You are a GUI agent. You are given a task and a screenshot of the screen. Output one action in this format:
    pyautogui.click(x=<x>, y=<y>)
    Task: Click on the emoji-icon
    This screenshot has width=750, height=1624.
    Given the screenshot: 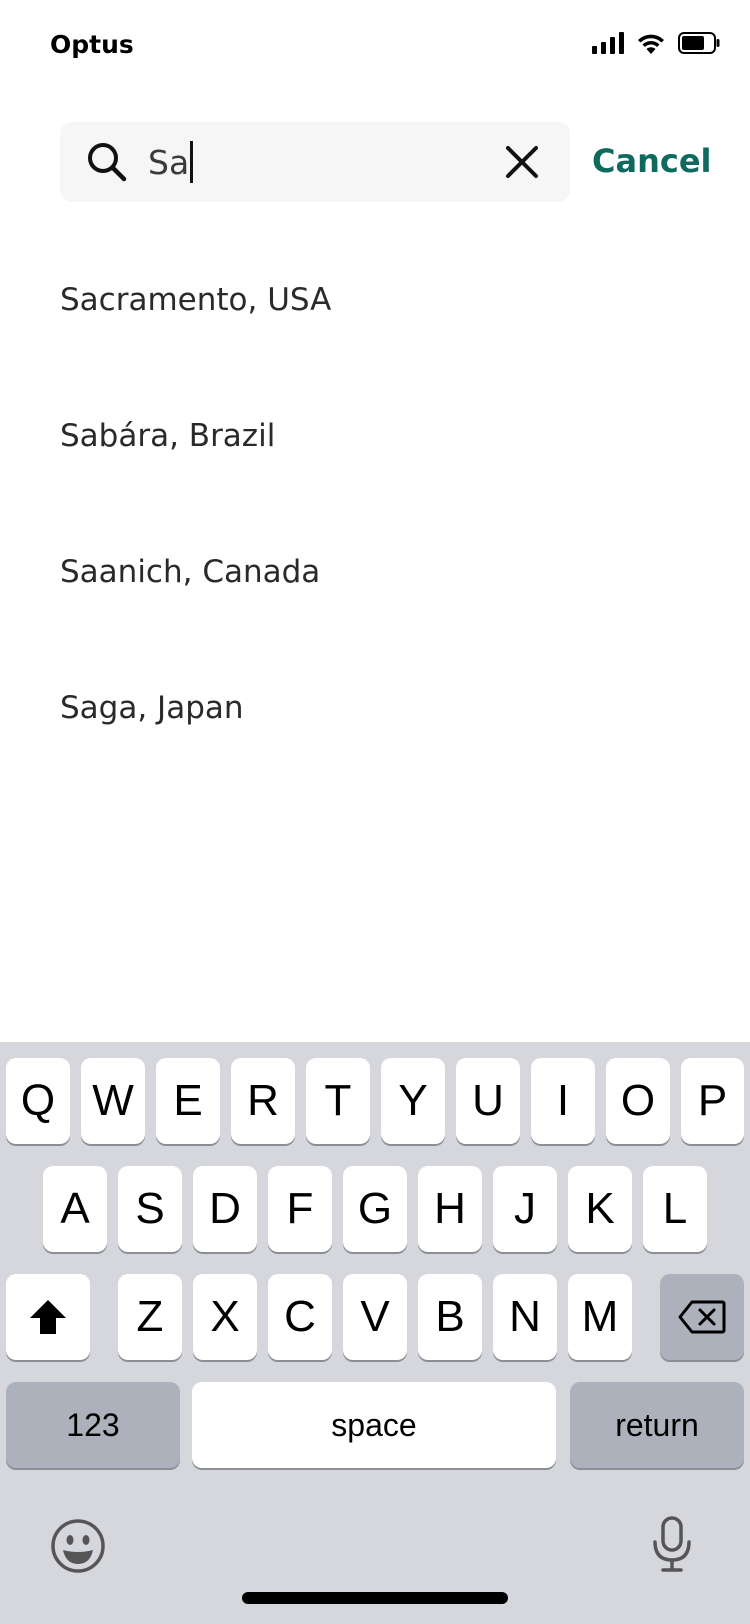 What is the action you would take?
    pyautogui.click(x=78, y=1546)
    